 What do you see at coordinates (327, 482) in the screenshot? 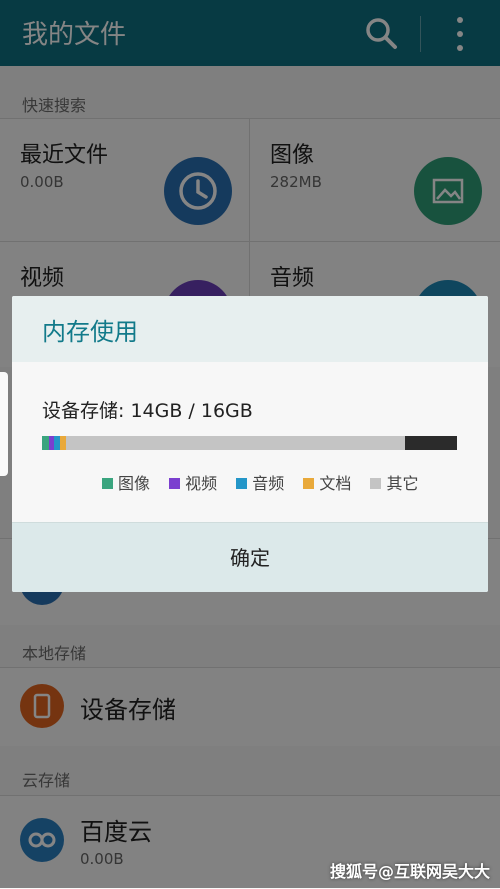
I see `legend-item-documents: 文档` at bounding box center [327, 482].